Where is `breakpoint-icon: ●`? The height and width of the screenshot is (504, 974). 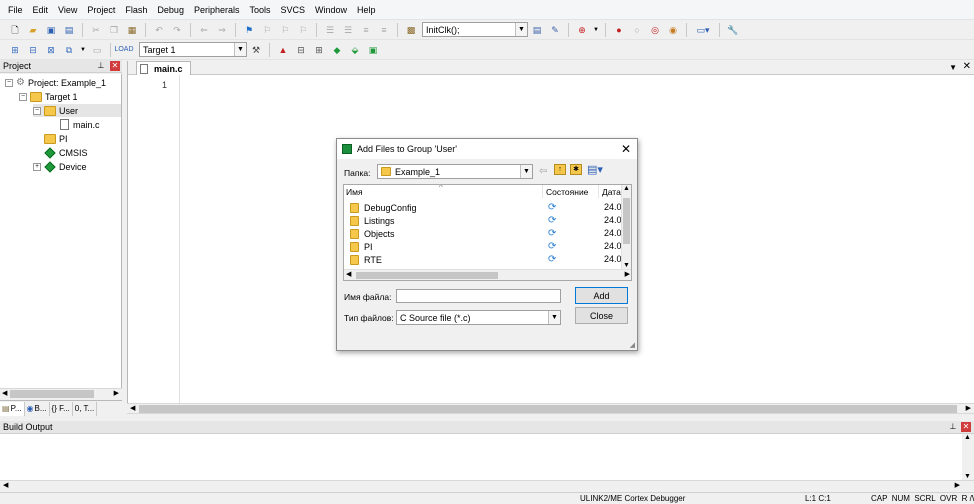
breakpoint-icon: ● is located at coordinates (619, 30).